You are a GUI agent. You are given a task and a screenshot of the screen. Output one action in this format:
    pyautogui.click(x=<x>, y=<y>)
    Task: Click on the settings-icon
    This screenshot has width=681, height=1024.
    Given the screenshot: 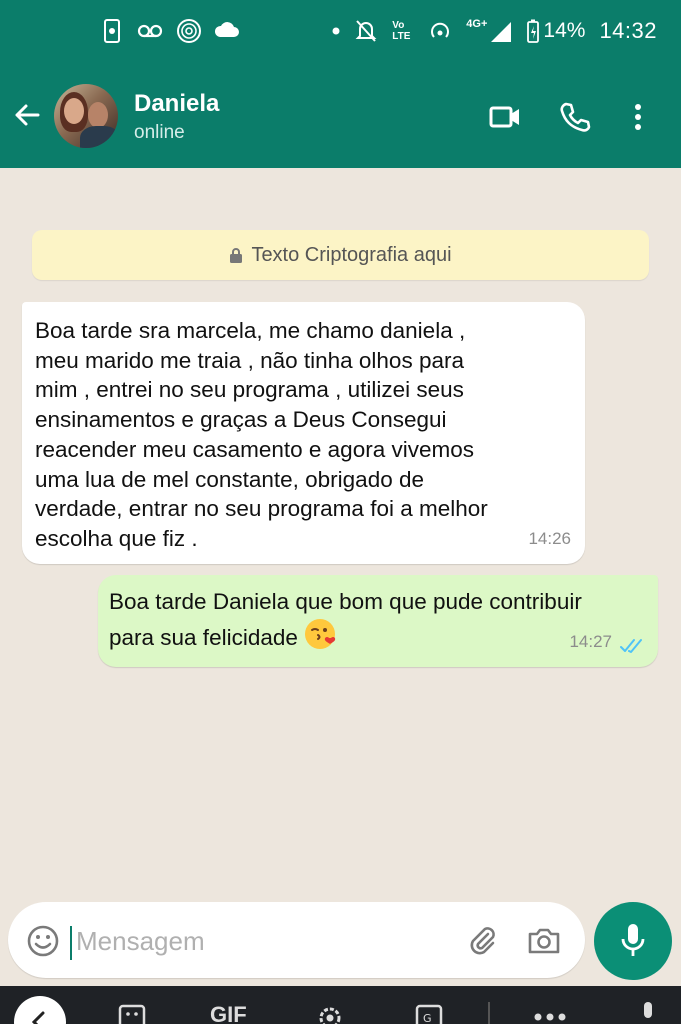 What is the action you would take?
    pyautogui.click(x=330, y=1014)
    